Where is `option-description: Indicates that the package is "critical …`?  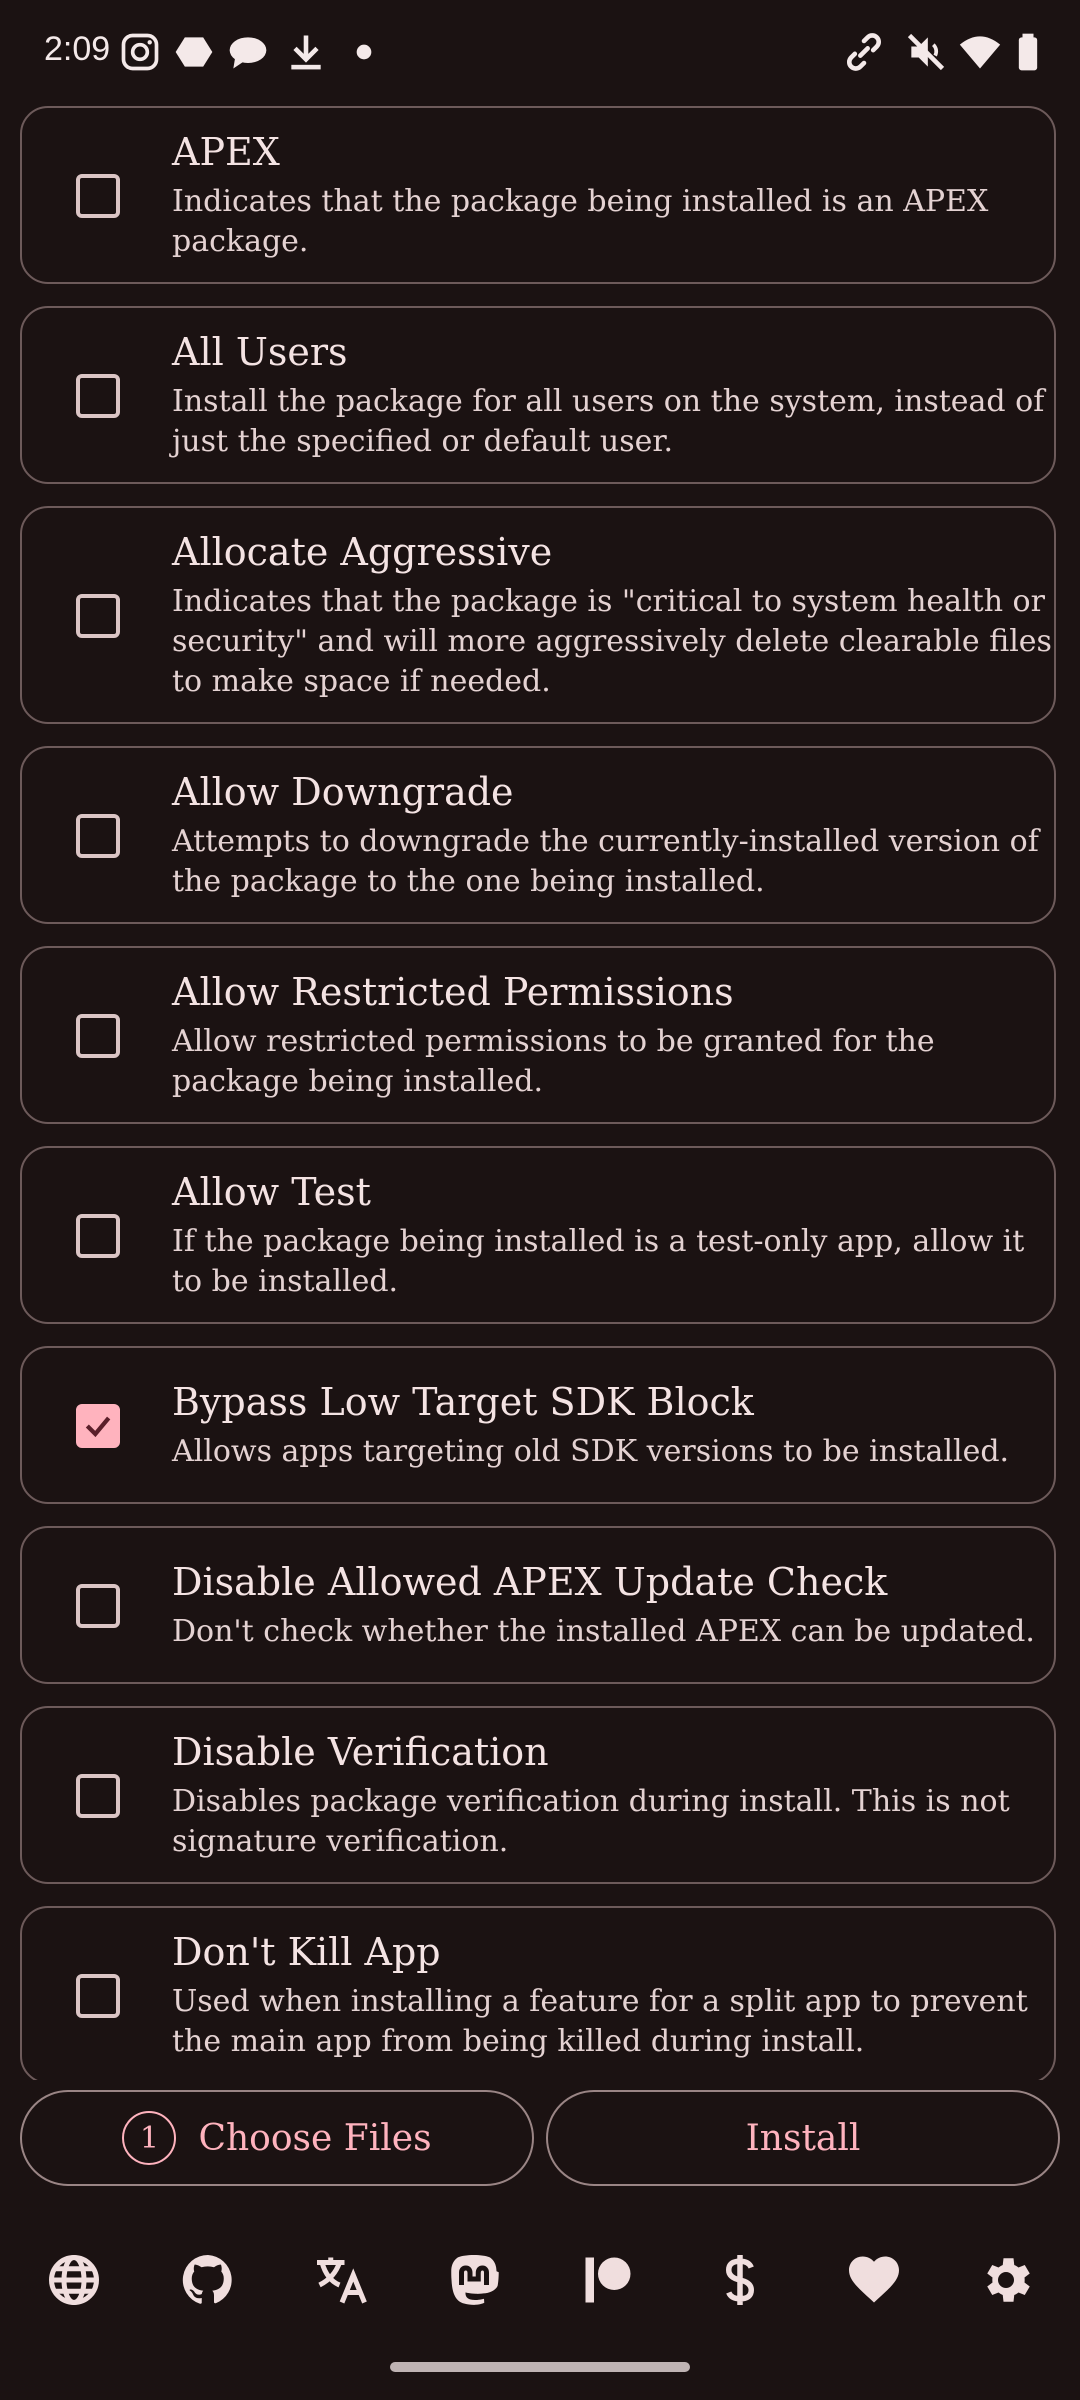 option-description: Indicates that the package is "critical … is located at coordinates (612, 641).